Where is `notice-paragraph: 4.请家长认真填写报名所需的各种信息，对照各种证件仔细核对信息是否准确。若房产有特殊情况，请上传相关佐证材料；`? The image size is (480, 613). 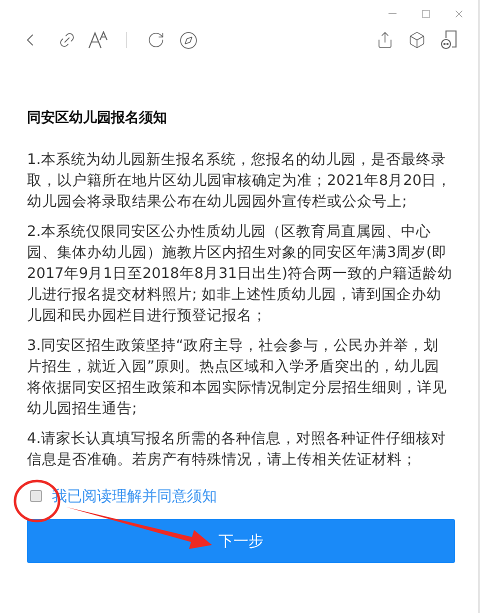
notice-paragraph: 4.请家长认真填写报名所需的各种信息，对照各种证件仔细核对信息是否准确。若房产有特殊情况，请上传相关佐证材料； is located at coordinates (237, 450).